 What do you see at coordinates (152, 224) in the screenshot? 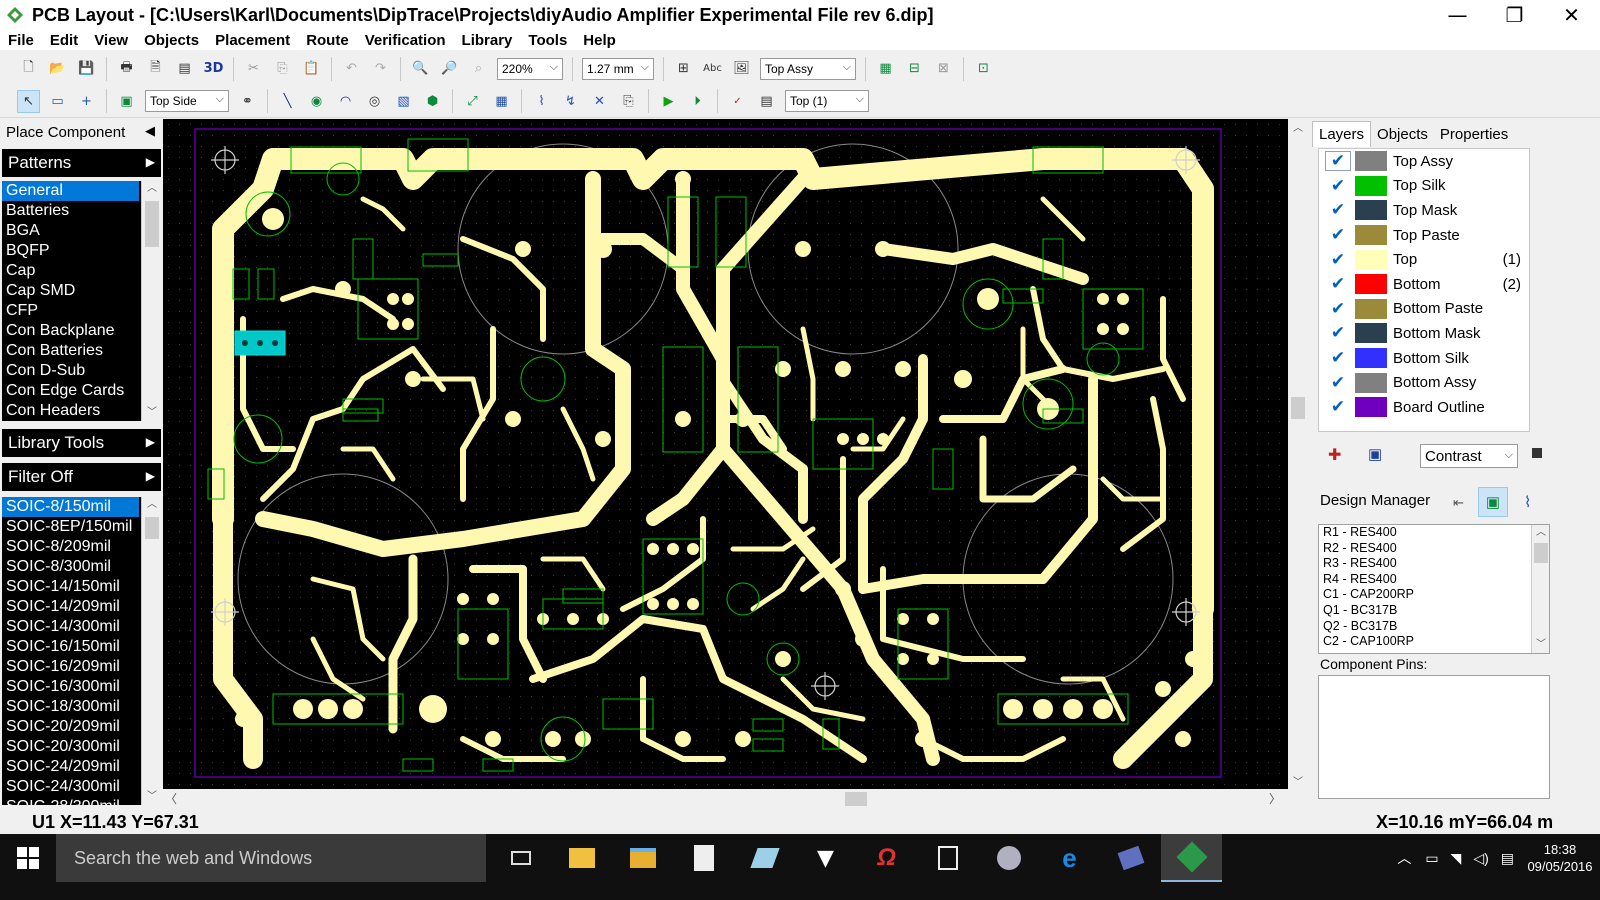
I see `scroll-thumb` at bounding box center [152, 224].